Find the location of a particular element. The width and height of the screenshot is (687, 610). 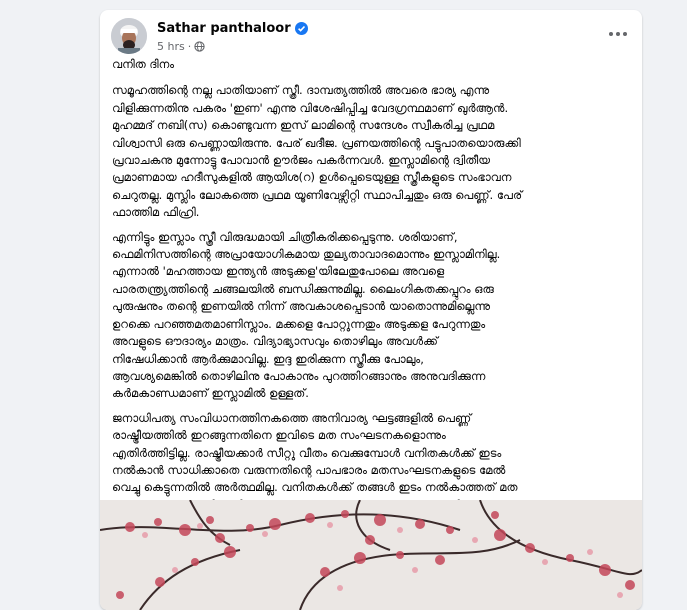

post-timestamp: 5 hrs is located at coordinates (171, 46).